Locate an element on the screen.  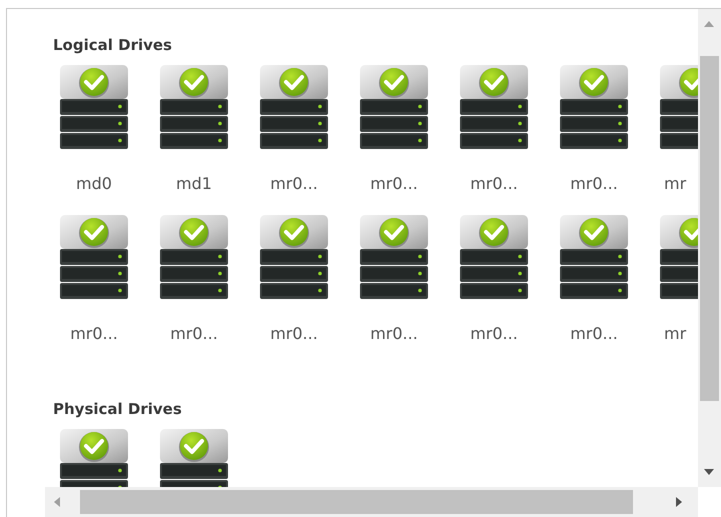
section-heading: Logical Drives is located at coordinates (113, 45).